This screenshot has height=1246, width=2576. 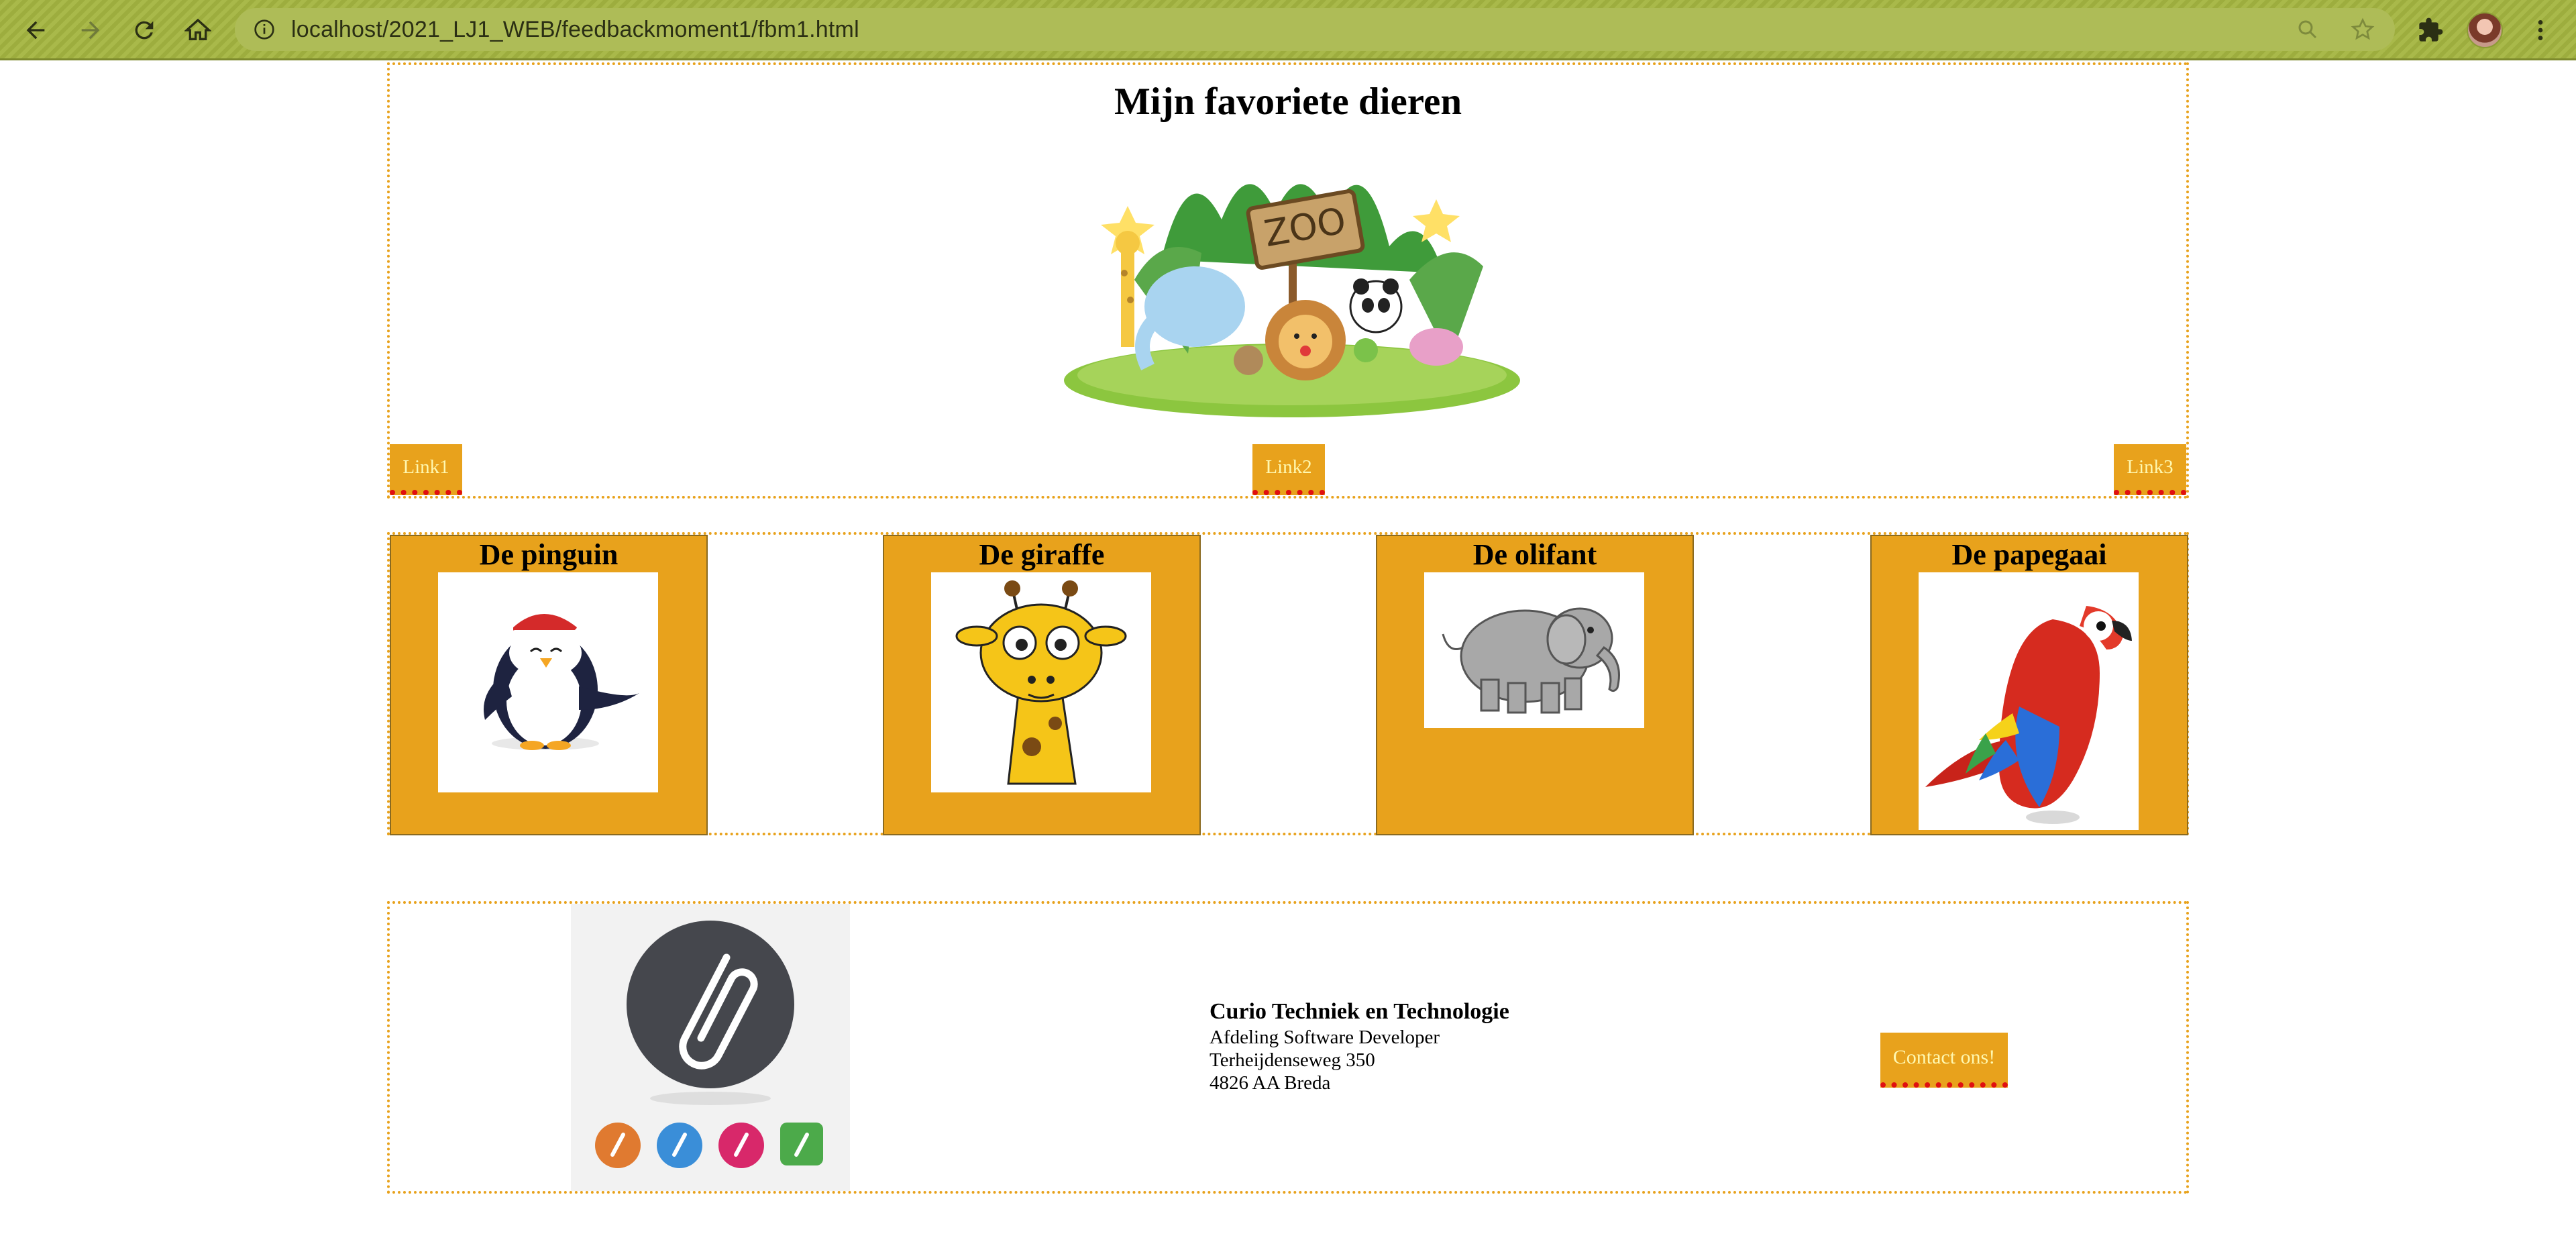 I want to click on animal-card-title: De olifant, so click(x=1534, y=554).